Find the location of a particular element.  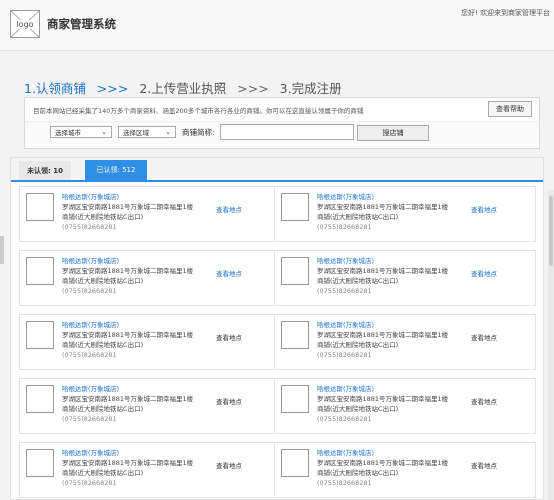

area-select: 选择区域 ⌄ is located at coordinates (147, 132).